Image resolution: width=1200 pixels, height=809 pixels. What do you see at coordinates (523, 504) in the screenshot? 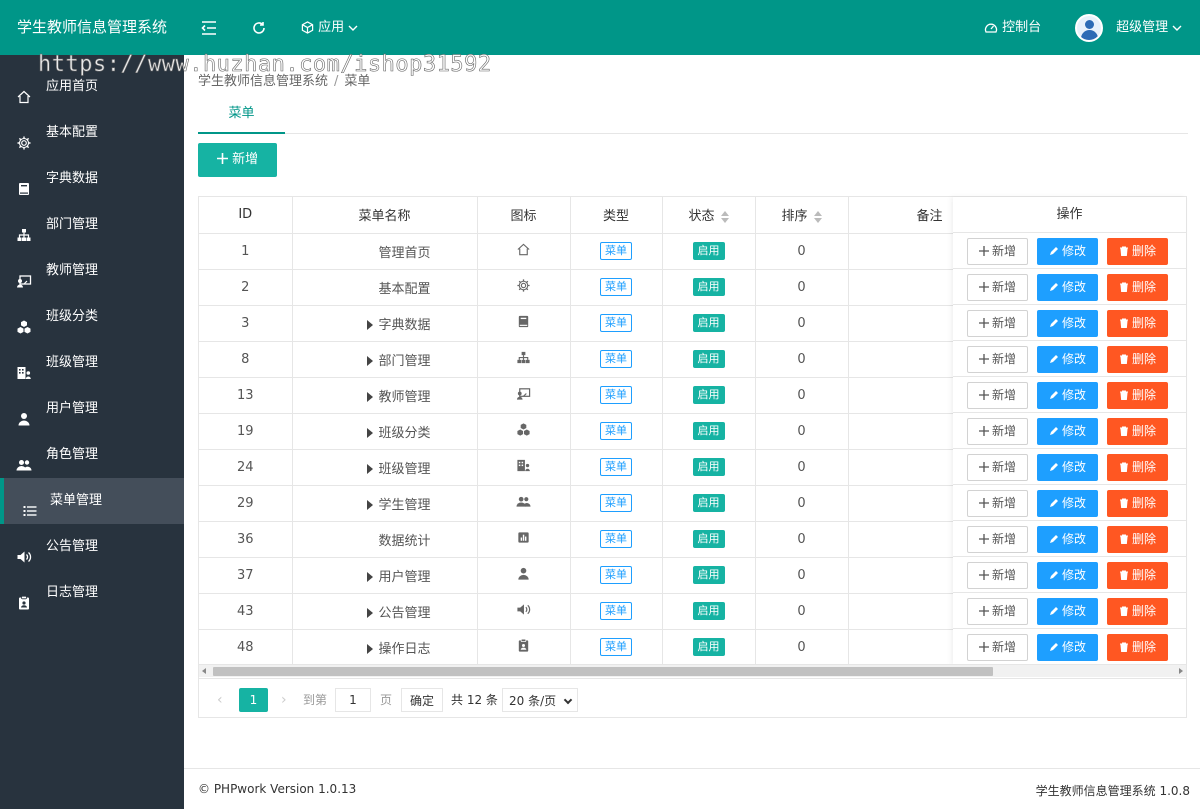
I see `users-icon` at bounding box center [523, 504].